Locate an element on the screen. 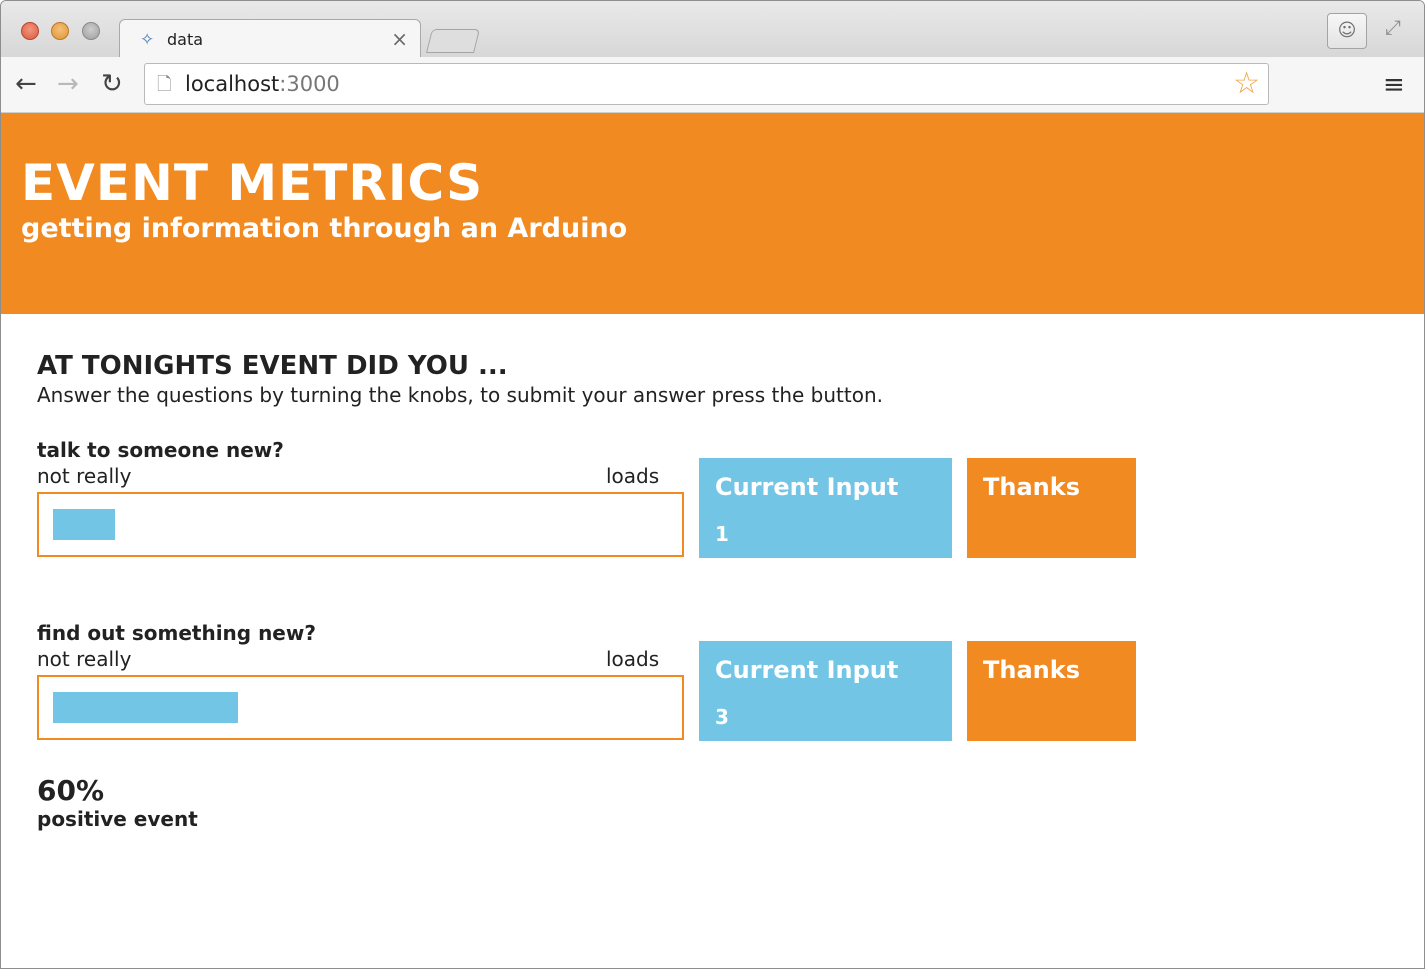 This screenshot has height=969, width=1425. current-input-value: 1 is located at coordinates (722, 534).